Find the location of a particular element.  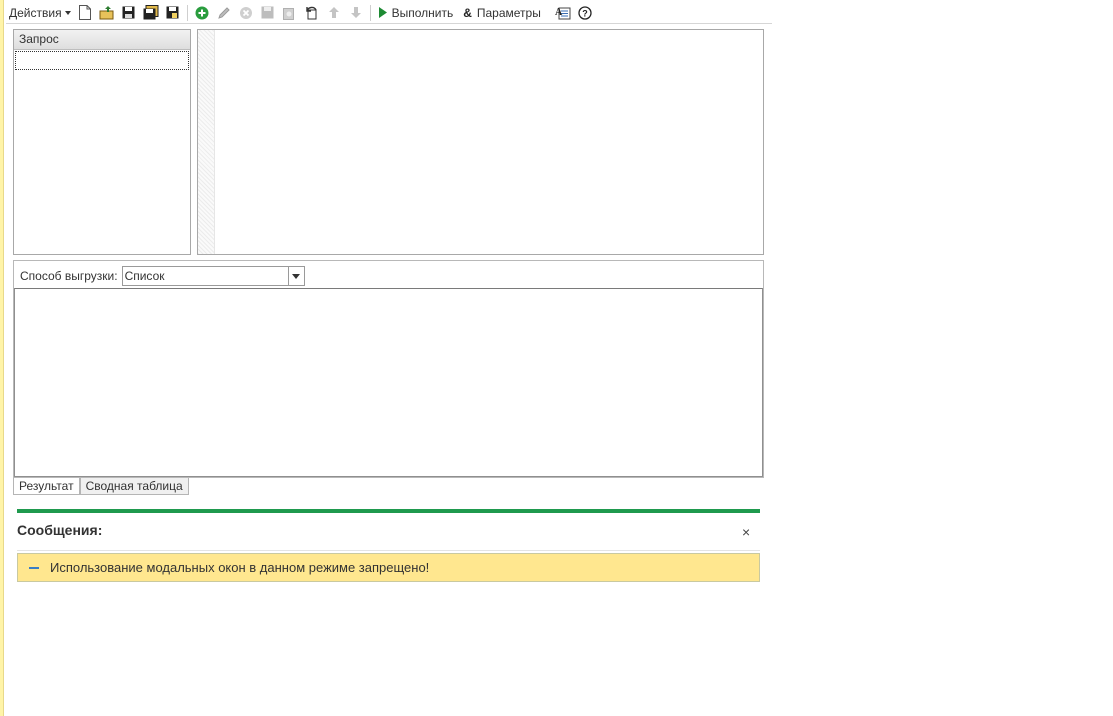

edit-icon is located at coordinates (223, 12).